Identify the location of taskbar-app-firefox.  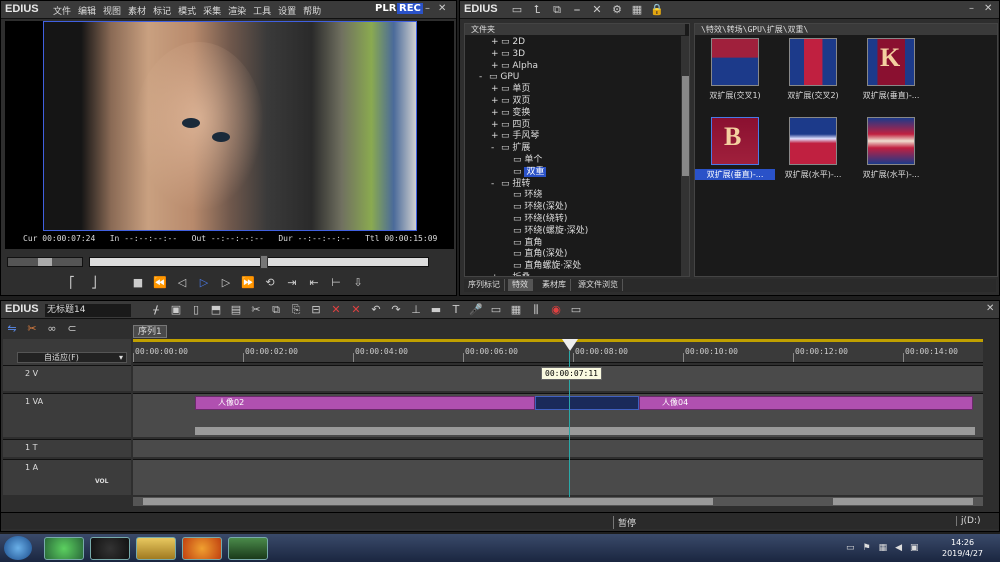
(202, 548).